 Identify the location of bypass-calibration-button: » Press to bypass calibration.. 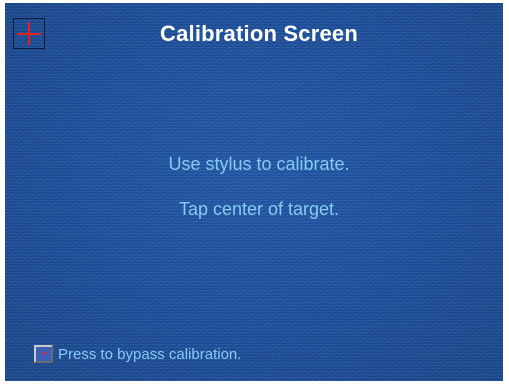
(137, 354).